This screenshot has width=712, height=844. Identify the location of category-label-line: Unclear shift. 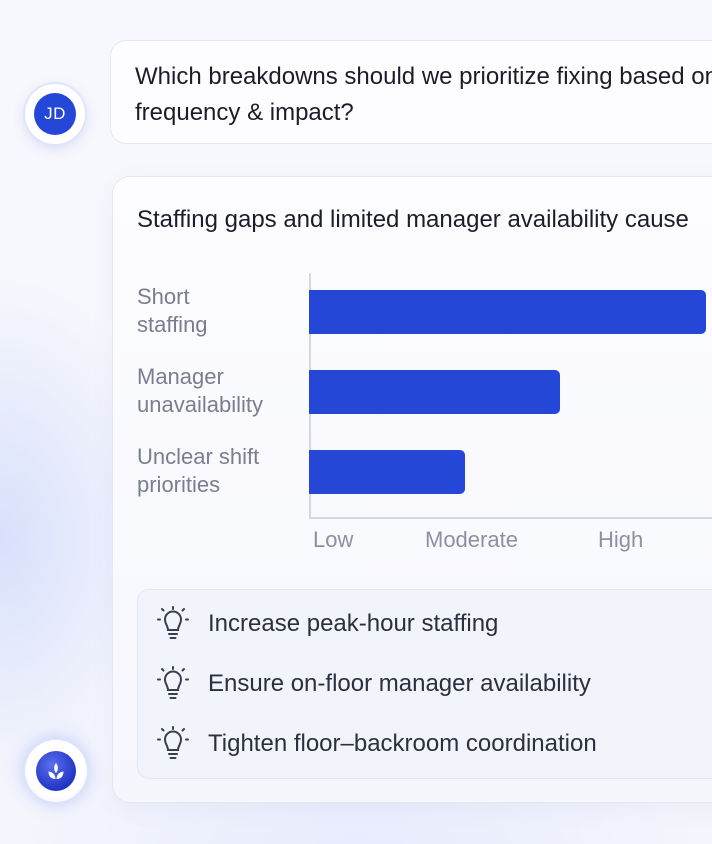
(198, 456).